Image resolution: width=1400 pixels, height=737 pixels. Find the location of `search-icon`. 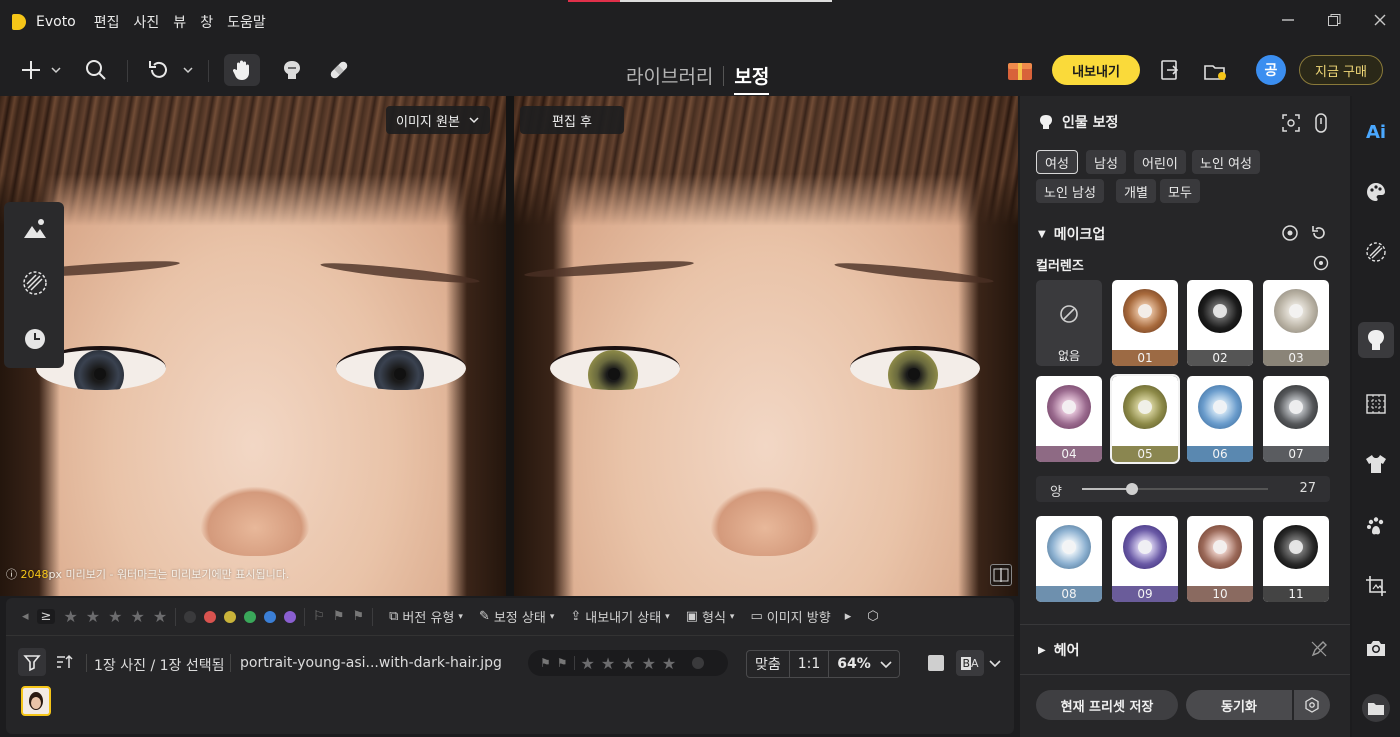

search-icon is located at coordinates (96, 70).